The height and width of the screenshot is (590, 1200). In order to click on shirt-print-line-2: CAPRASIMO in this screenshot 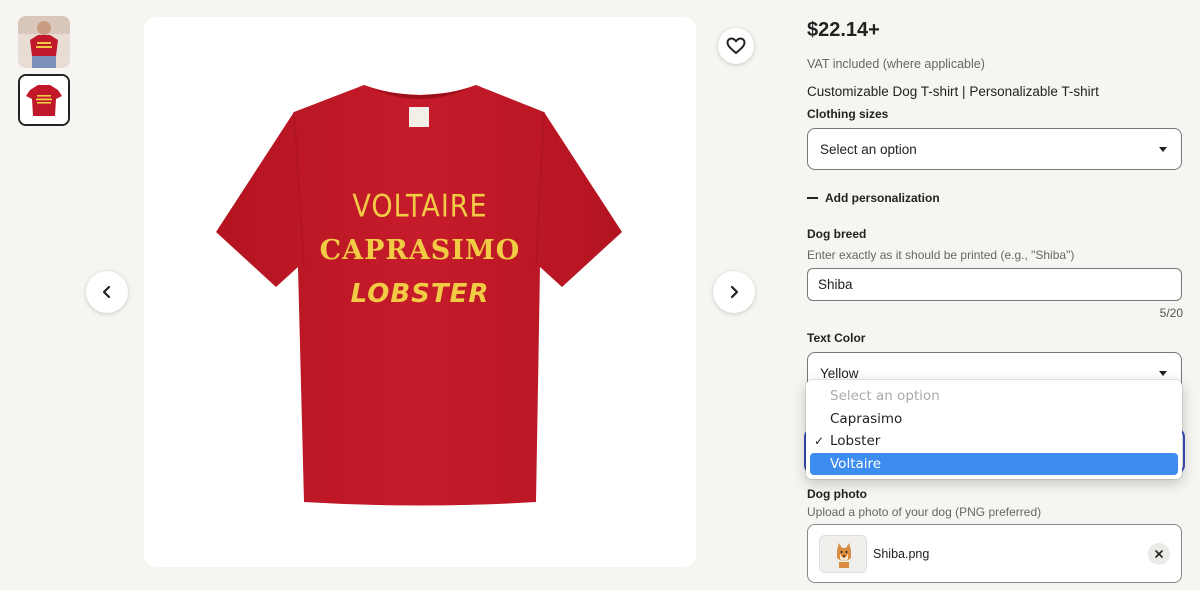, I will do `click(420, 250)`.